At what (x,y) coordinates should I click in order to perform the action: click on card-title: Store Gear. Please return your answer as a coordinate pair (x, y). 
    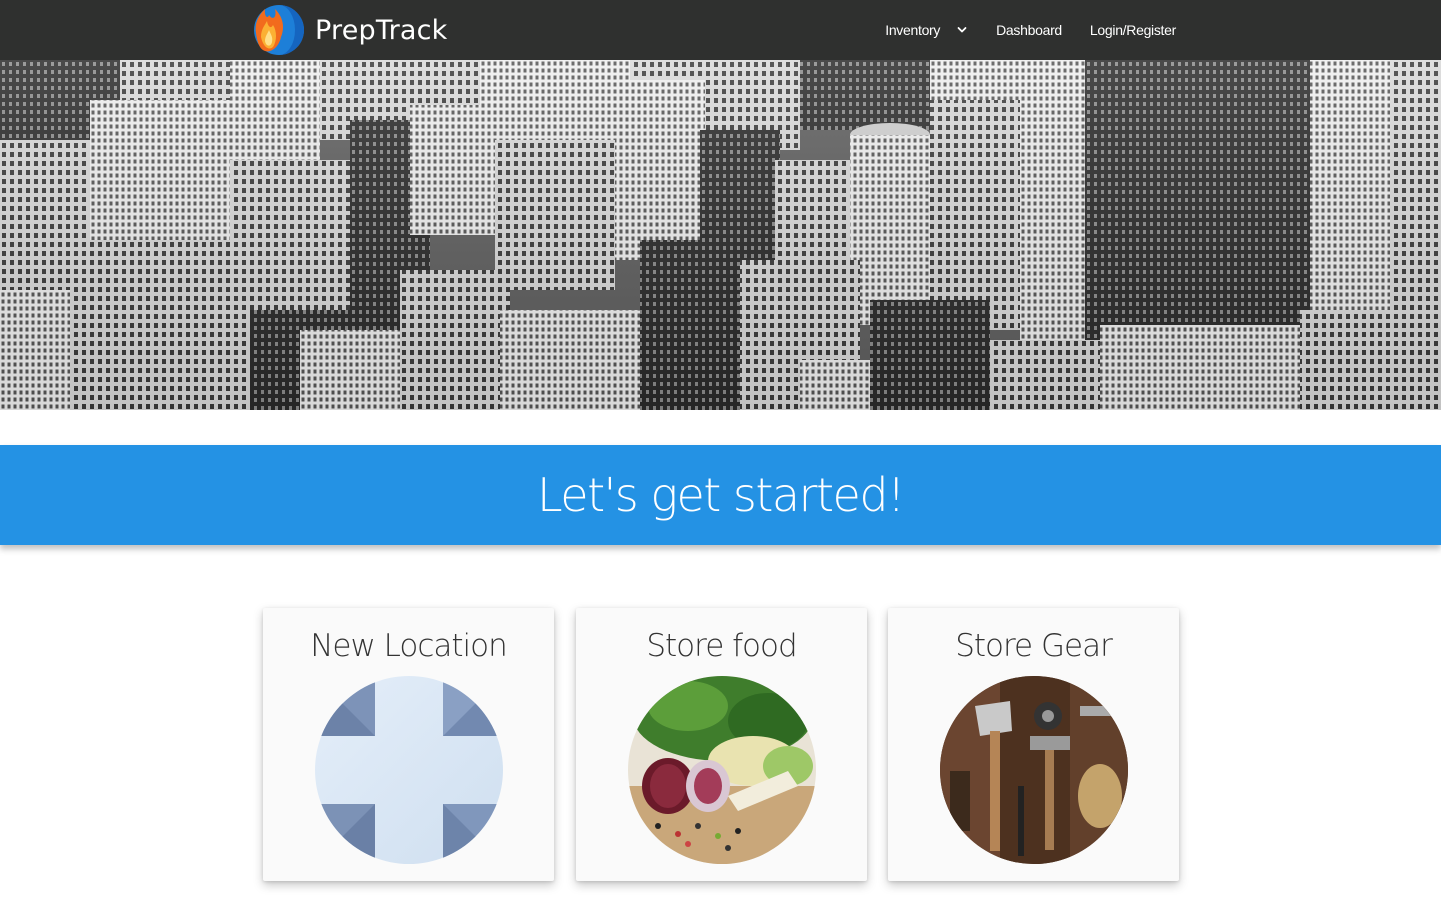
    Looking at the image, I should click on (1034, 646).